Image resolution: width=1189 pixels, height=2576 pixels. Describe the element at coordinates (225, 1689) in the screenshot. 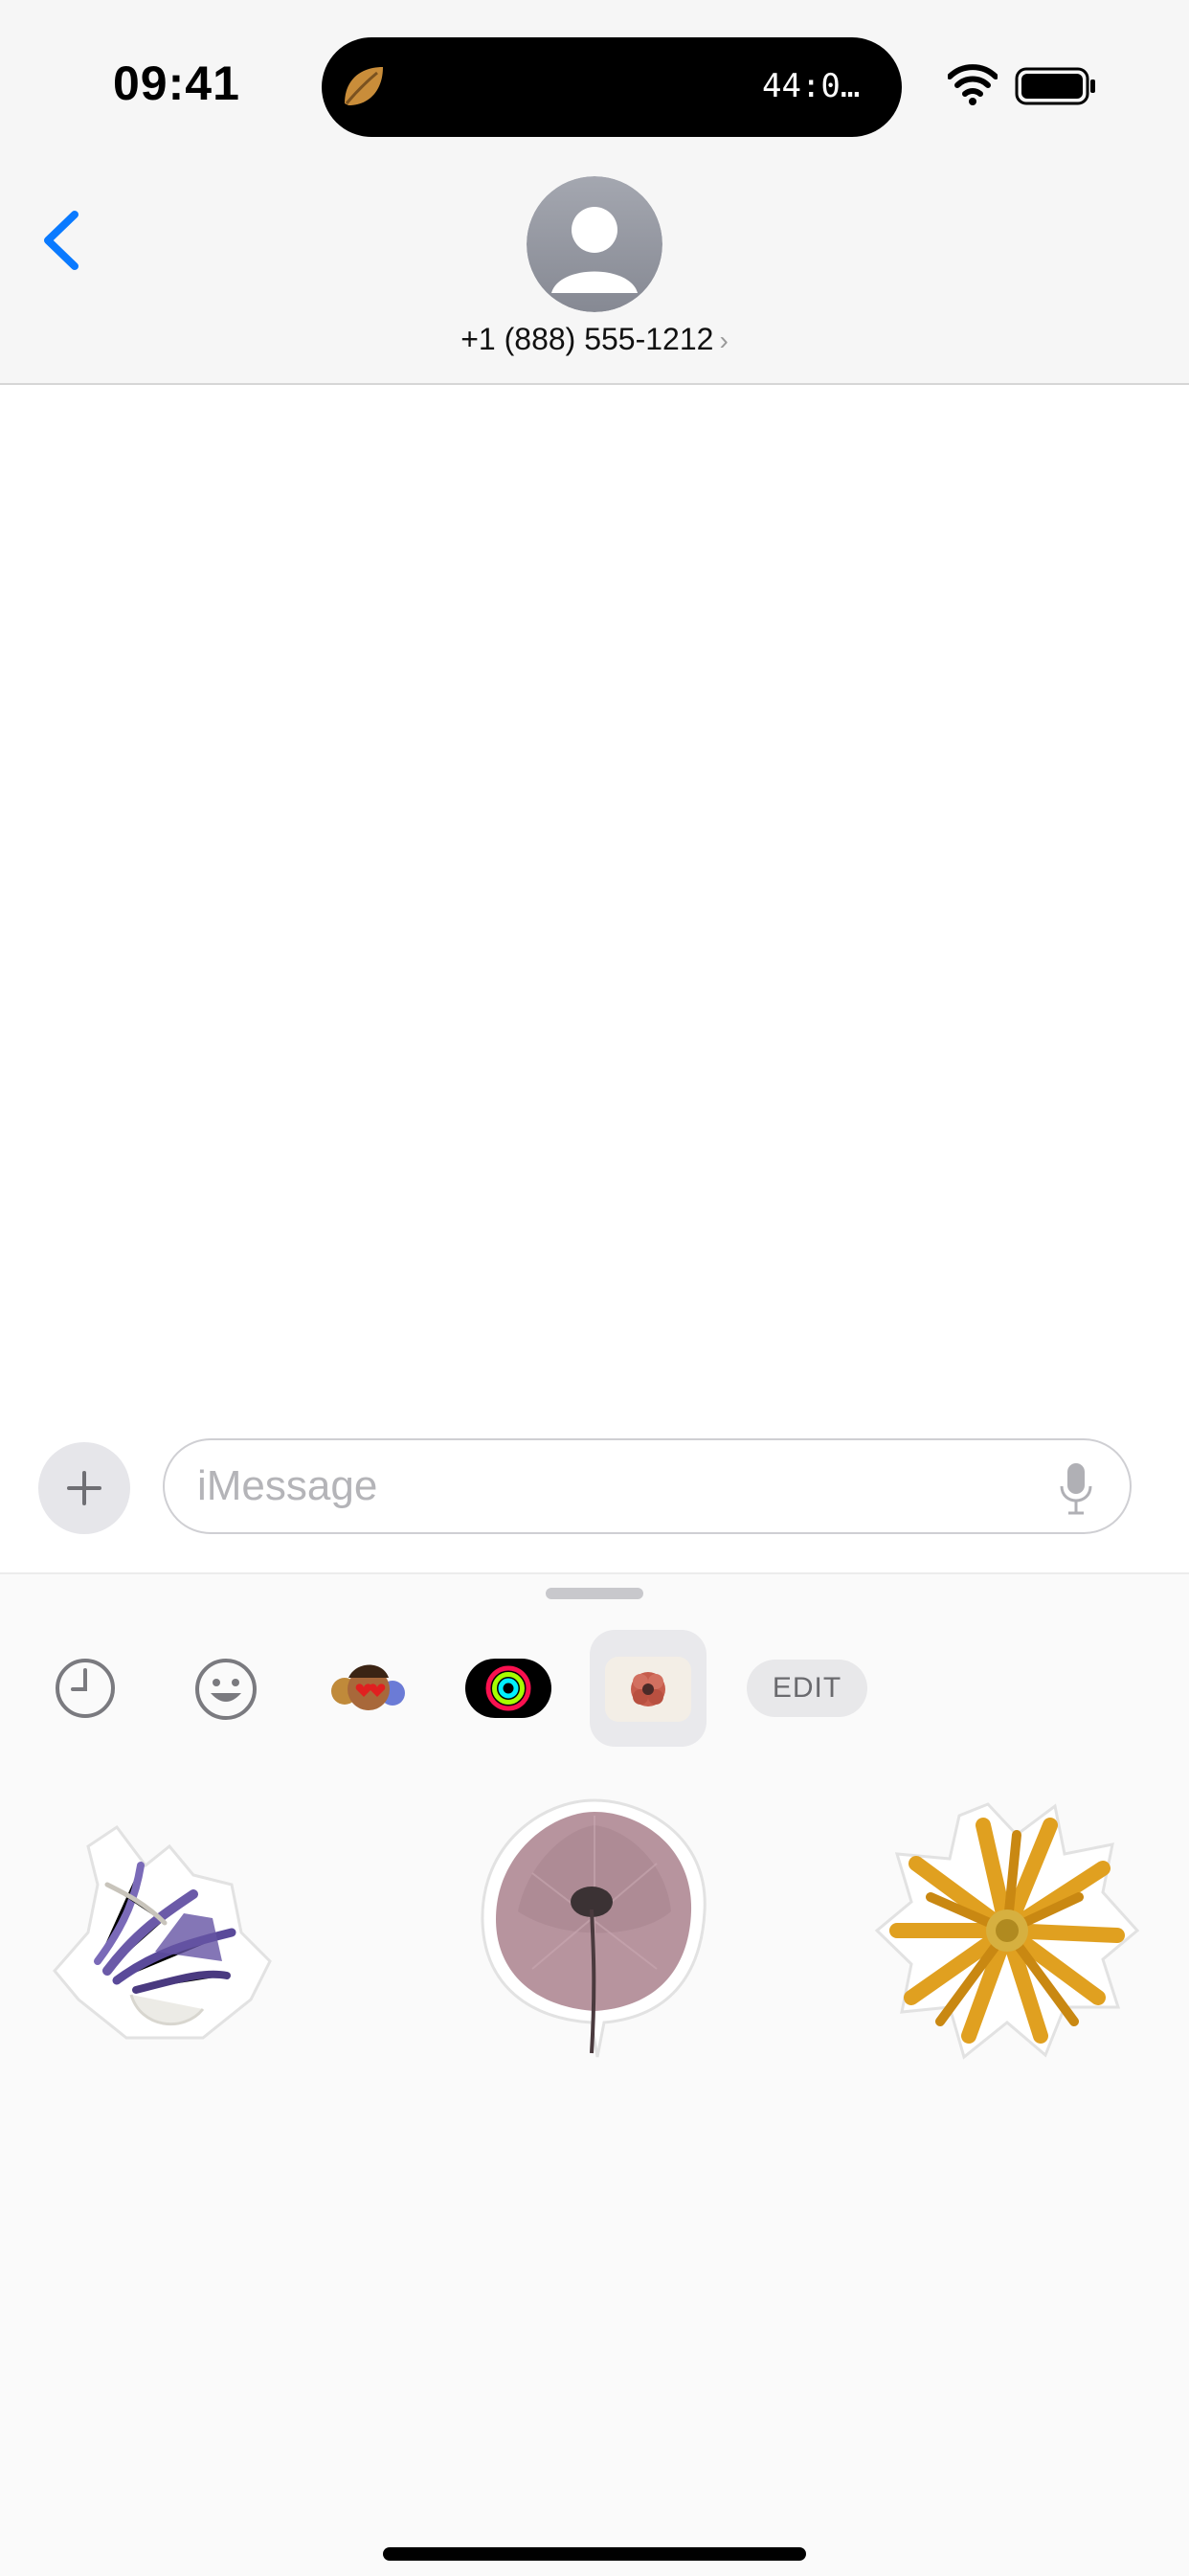

I see `smiley-icon` at that location.